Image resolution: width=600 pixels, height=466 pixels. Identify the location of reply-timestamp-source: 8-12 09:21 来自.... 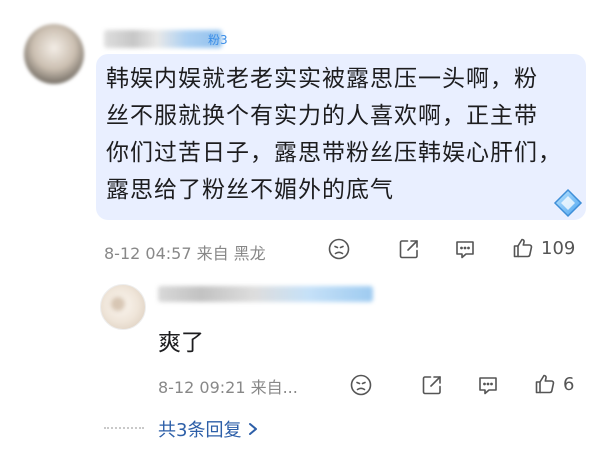
(228, 387).